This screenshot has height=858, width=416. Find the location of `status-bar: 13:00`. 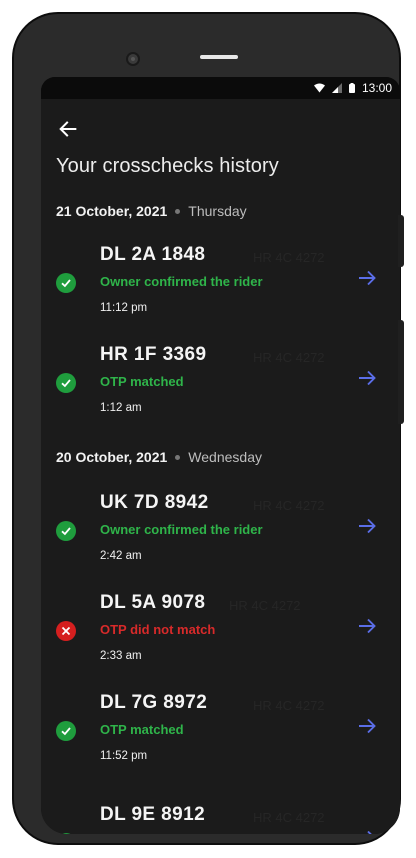

status-bar: 13:00 is located at coordinates (220, 88).